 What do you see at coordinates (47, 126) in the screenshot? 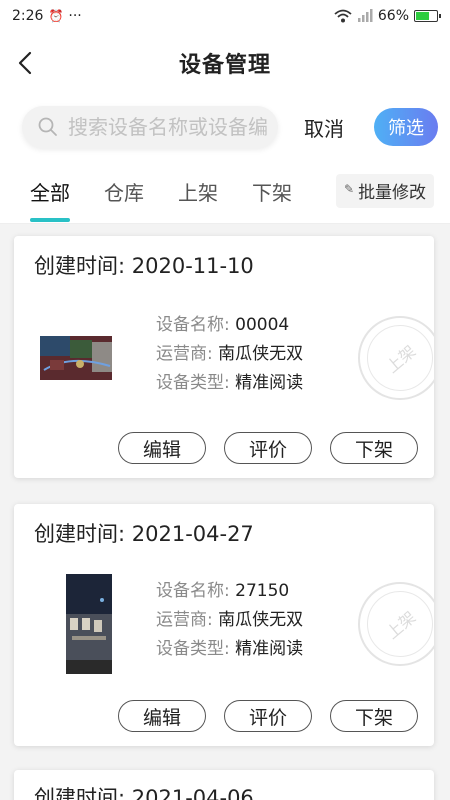
I see `search-icon` at bounding box center [47, 126].